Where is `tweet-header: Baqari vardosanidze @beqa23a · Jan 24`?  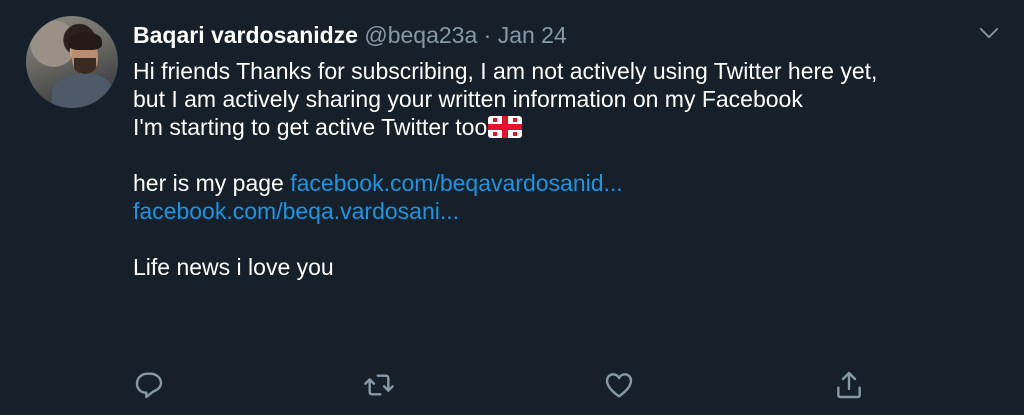
tweet-header: Baqari vardosanidze @beqa23a · Jan 24 is located at coordinates (350, 35).